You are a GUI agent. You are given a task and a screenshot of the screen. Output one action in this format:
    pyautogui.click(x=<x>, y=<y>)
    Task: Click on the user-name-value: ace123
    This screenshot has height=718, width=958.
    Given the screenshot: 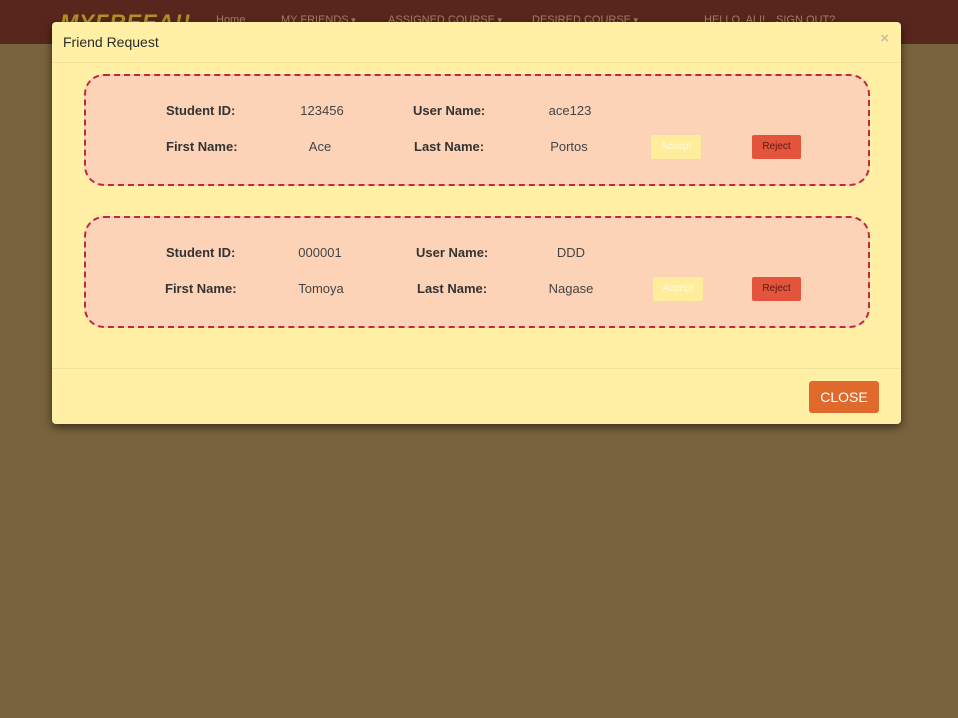 What is the action you would take?
    pyautogui.click(x=570, y=110)
    